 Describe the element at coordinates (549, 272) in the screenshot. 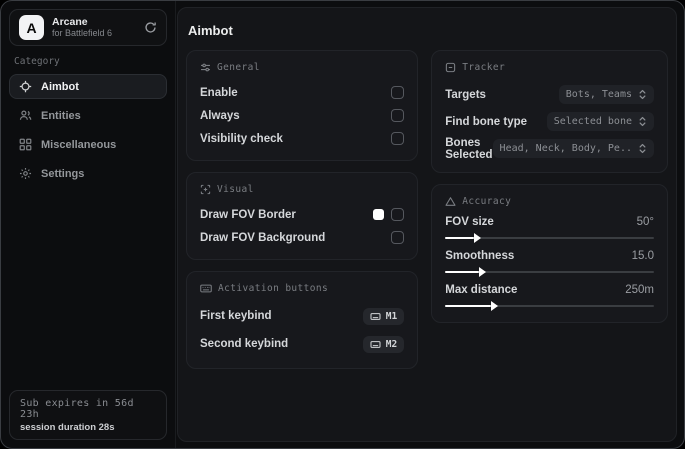

I see `smoothness-slider` at that location.